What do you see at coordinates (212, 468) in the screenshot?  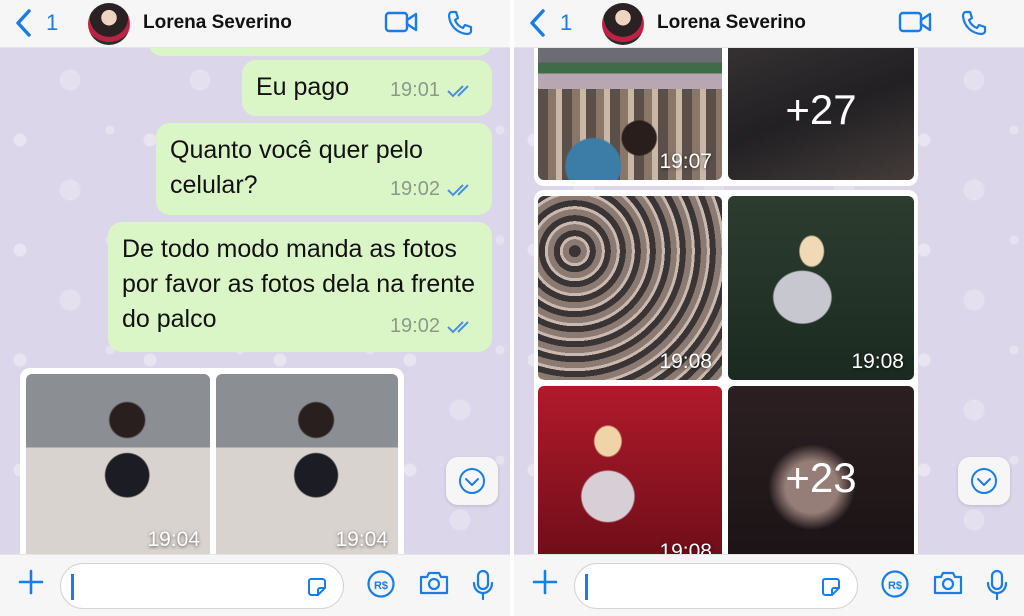 I see `photo-album: 19:04 19:04` at bounding box center [212, 468].